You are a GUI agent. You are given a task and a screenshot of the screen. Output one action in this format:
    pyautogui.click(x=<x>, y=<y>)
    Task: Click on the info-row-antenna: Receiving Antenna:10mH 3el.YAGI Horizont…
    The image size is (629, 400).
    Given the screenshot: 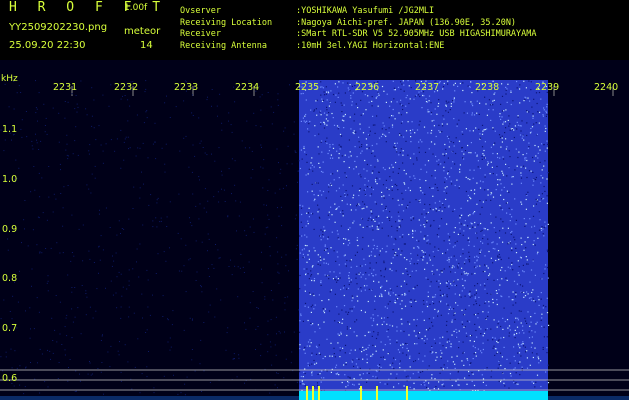 What is the action you would take?
    pyautogui.click(x=312, y=45)
    